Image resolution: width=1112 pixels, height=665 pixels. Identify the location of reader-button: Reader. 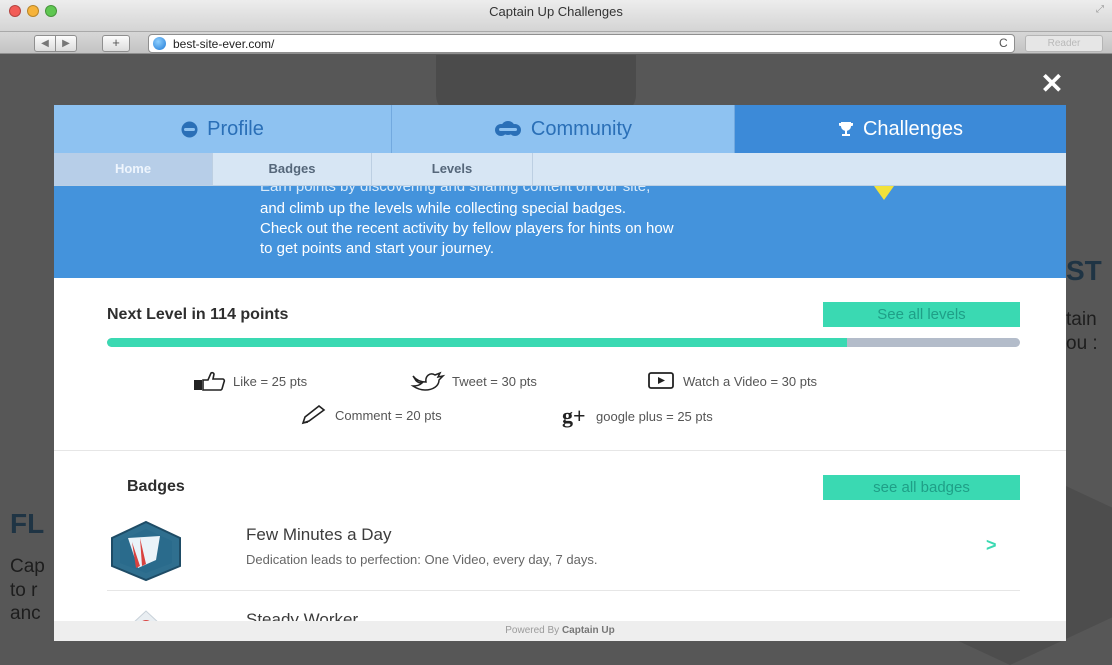
(1064, 43).